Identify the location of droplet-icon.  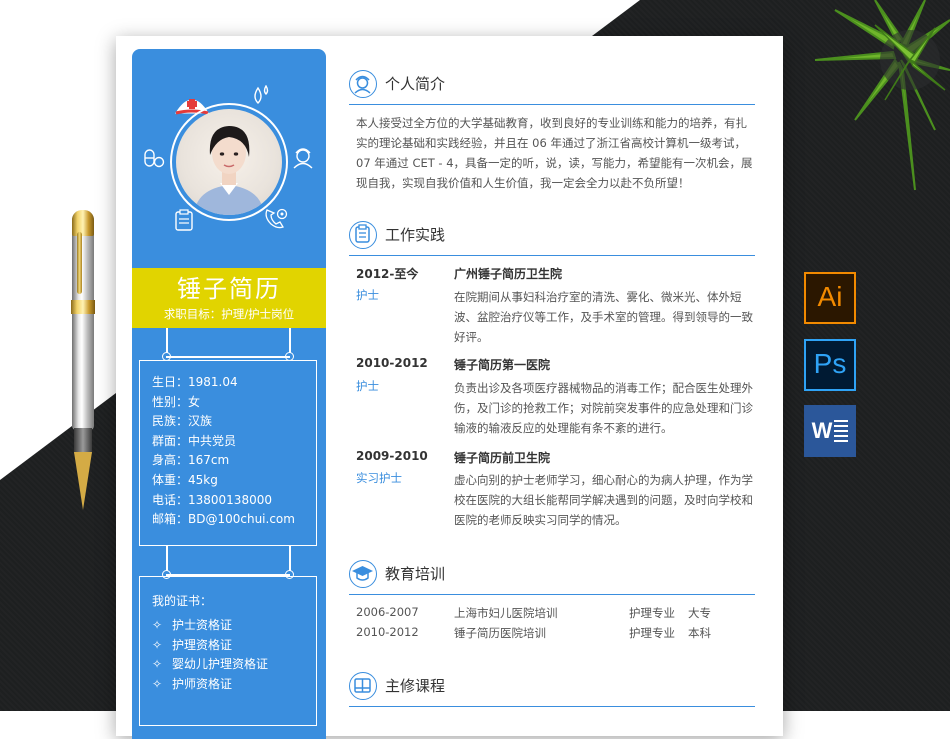
(261, 94).